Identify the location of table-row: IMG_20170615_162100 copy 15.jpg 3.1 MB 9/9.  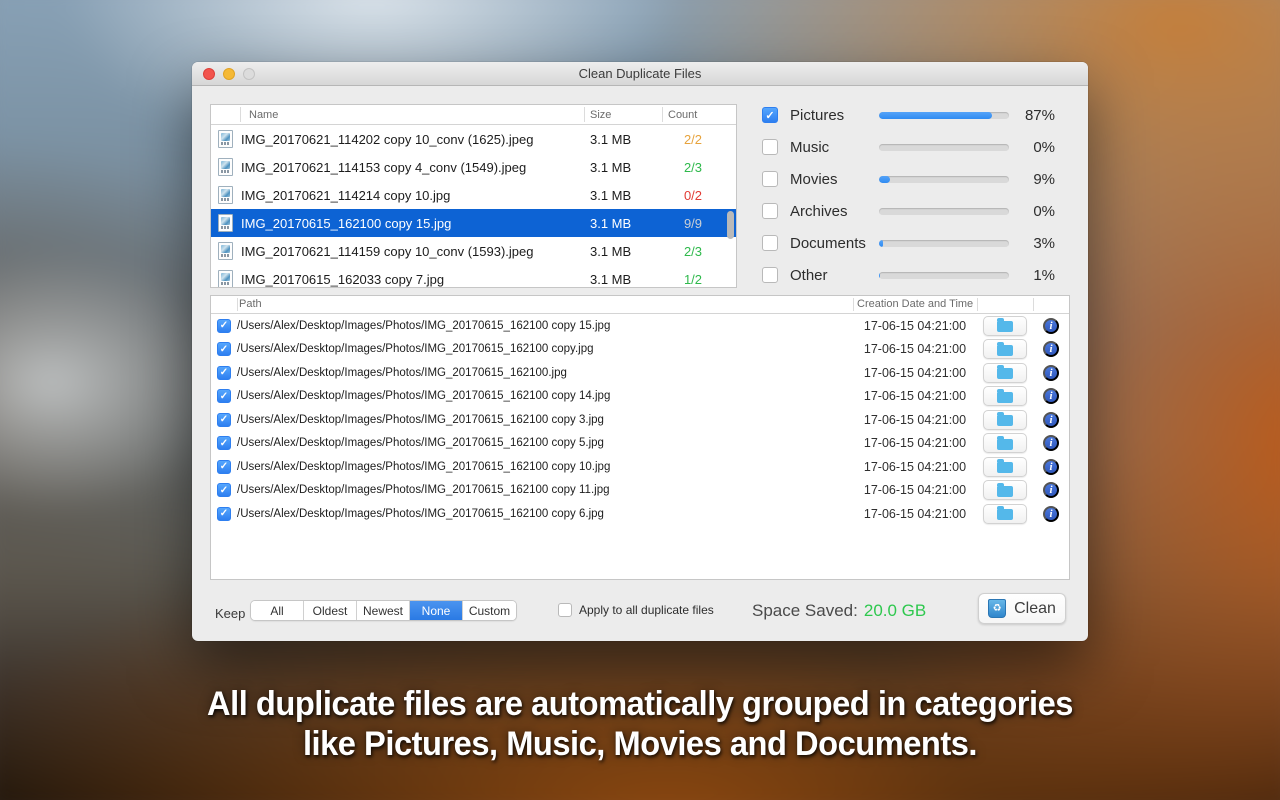
(473, 223).